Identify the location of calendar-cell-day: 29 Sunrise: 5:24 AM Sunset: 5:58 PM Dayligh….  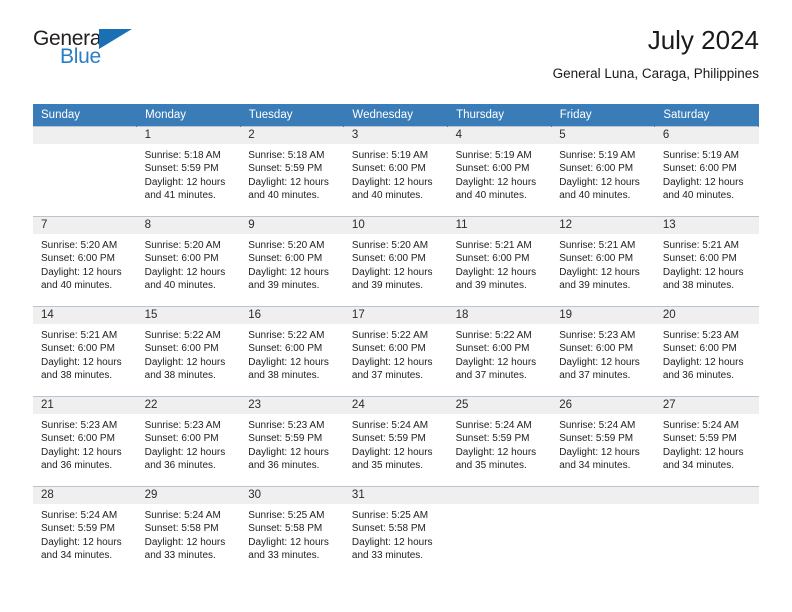
(188, 531).